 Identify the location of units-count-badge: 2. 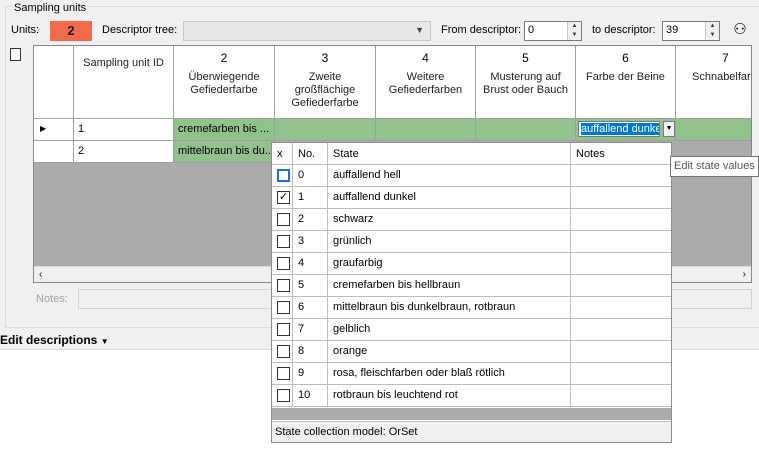
(71, 31).